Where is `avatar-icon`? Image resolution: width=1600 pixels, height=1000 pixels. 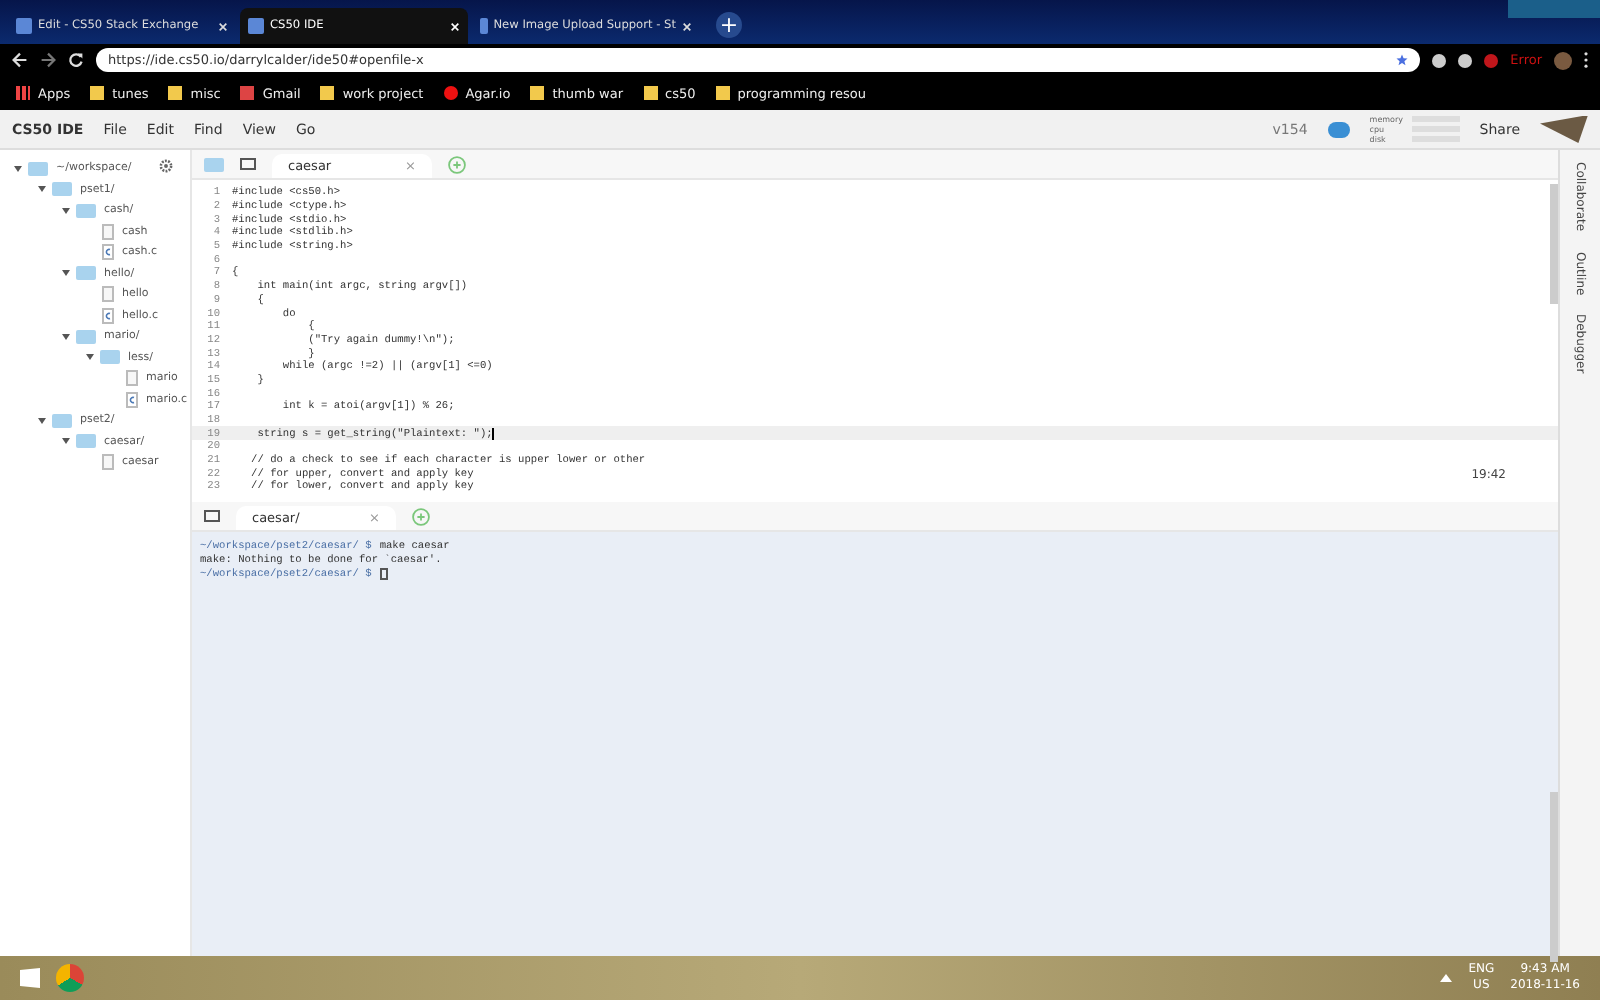
avatar-icon is located at coordinates (1563, 60).